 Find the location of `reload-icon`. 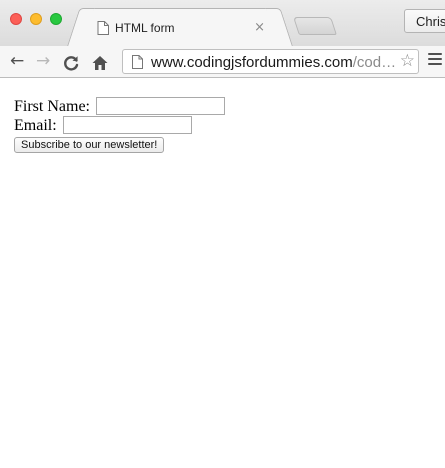

reload-icon is located at coordinates (71, 63).